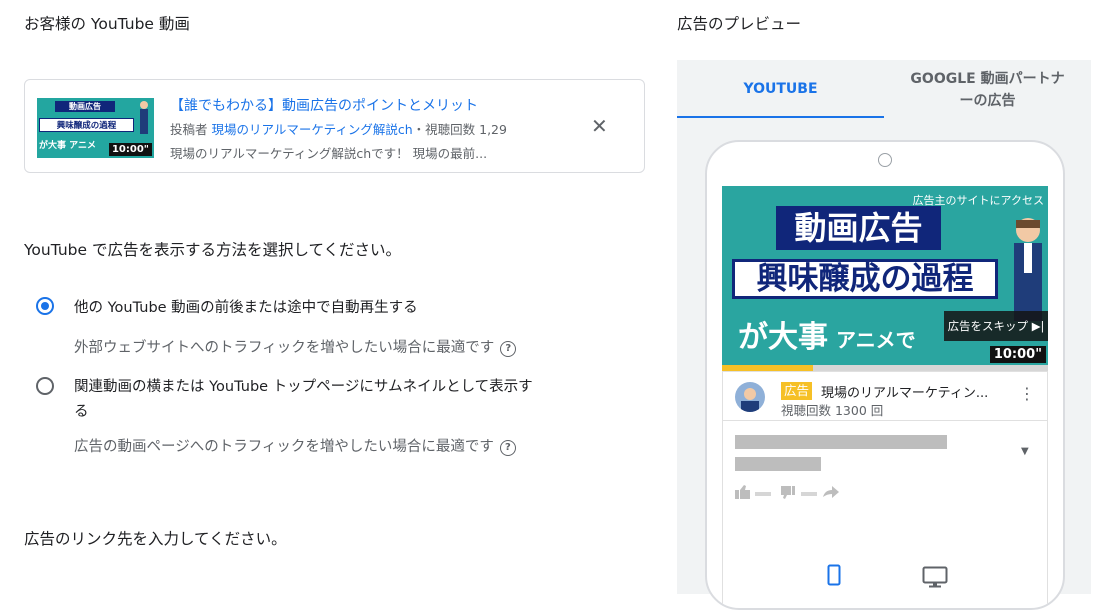 The image size is (1094, 610). I want to click on thumb-text-2: 興味醸成の過程, so click(86, 125).